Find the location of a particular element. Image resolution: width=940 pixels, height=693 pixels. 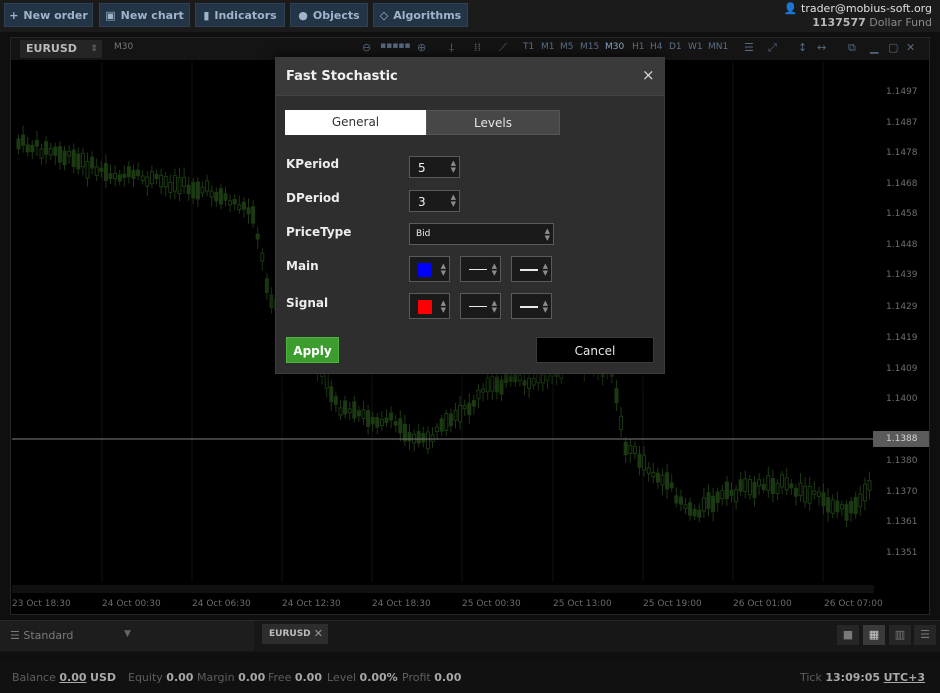

timeframe-m1: M1 is located at coordinates (548, 47).